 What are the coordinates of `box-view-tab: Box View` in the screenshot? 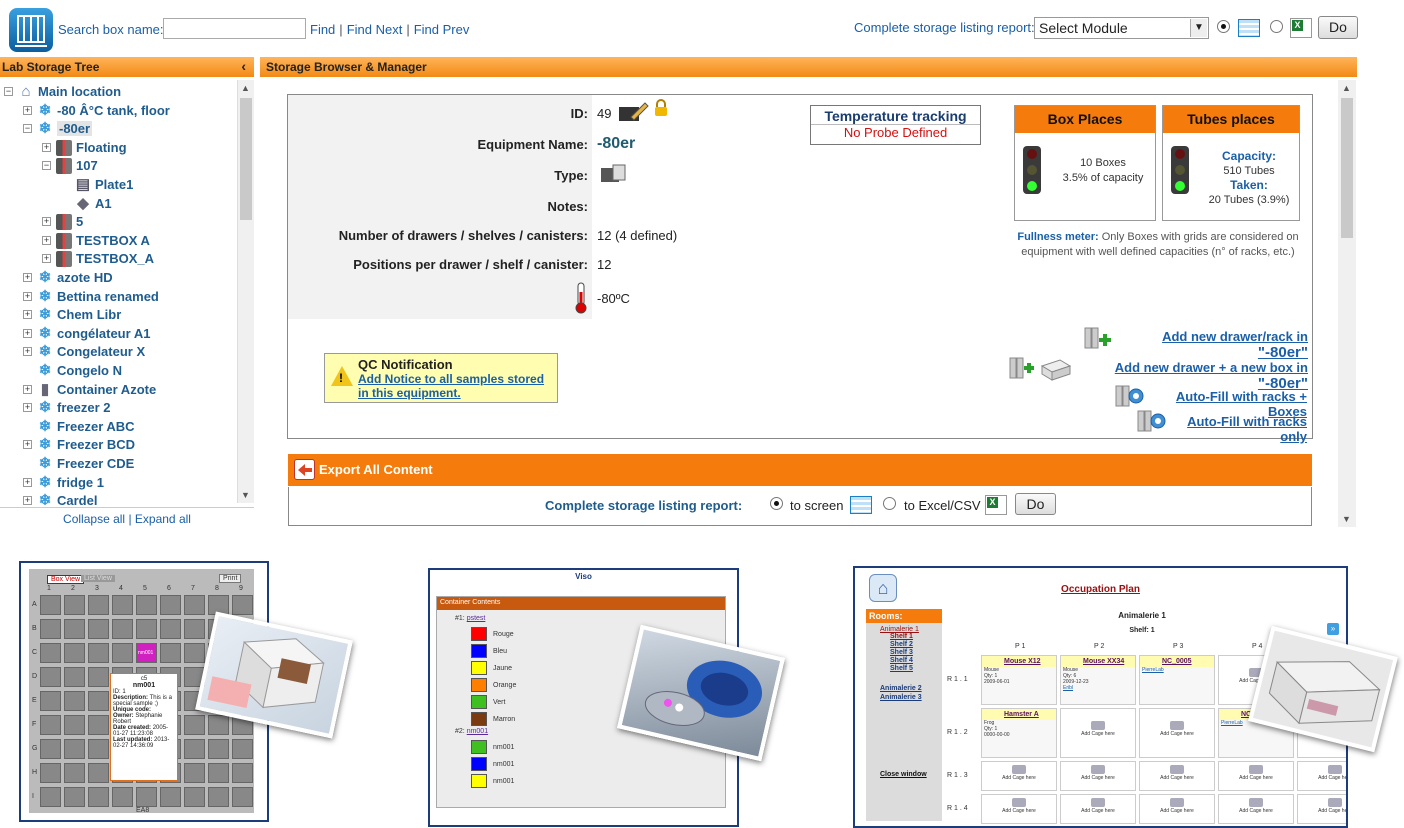 It's located at (66, 579).